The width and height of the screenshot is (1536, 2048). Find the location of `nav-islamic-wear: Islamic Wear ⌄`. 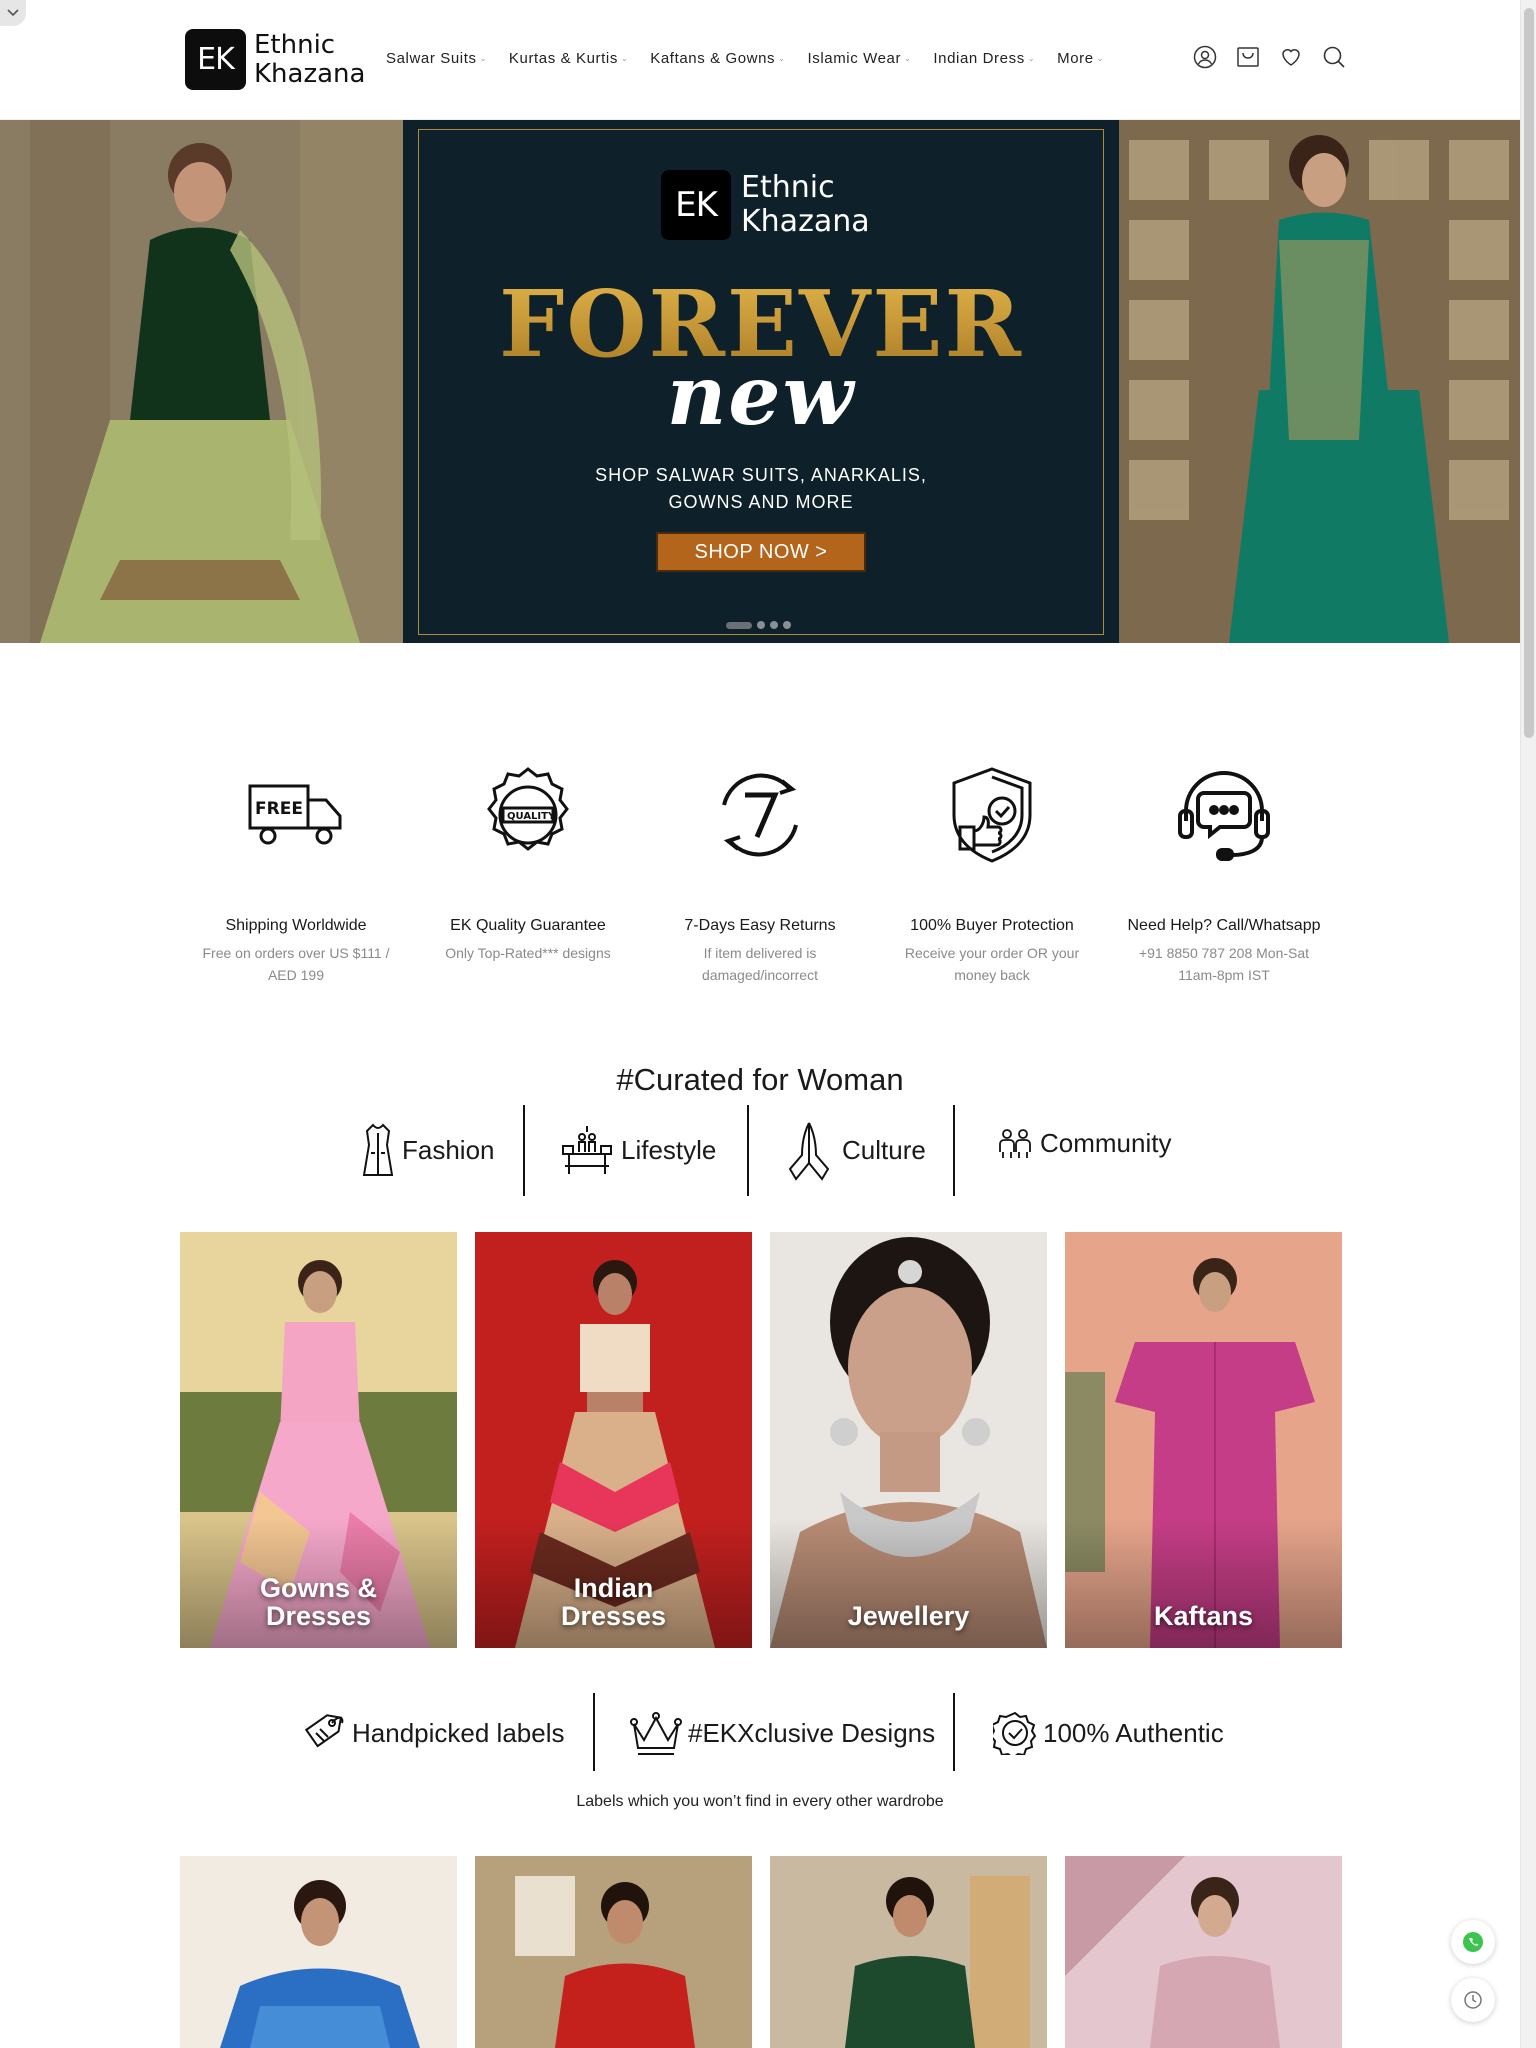

nav-islamic-wear: Islamic Wear ⌄ is located at coordinates (859, 58).